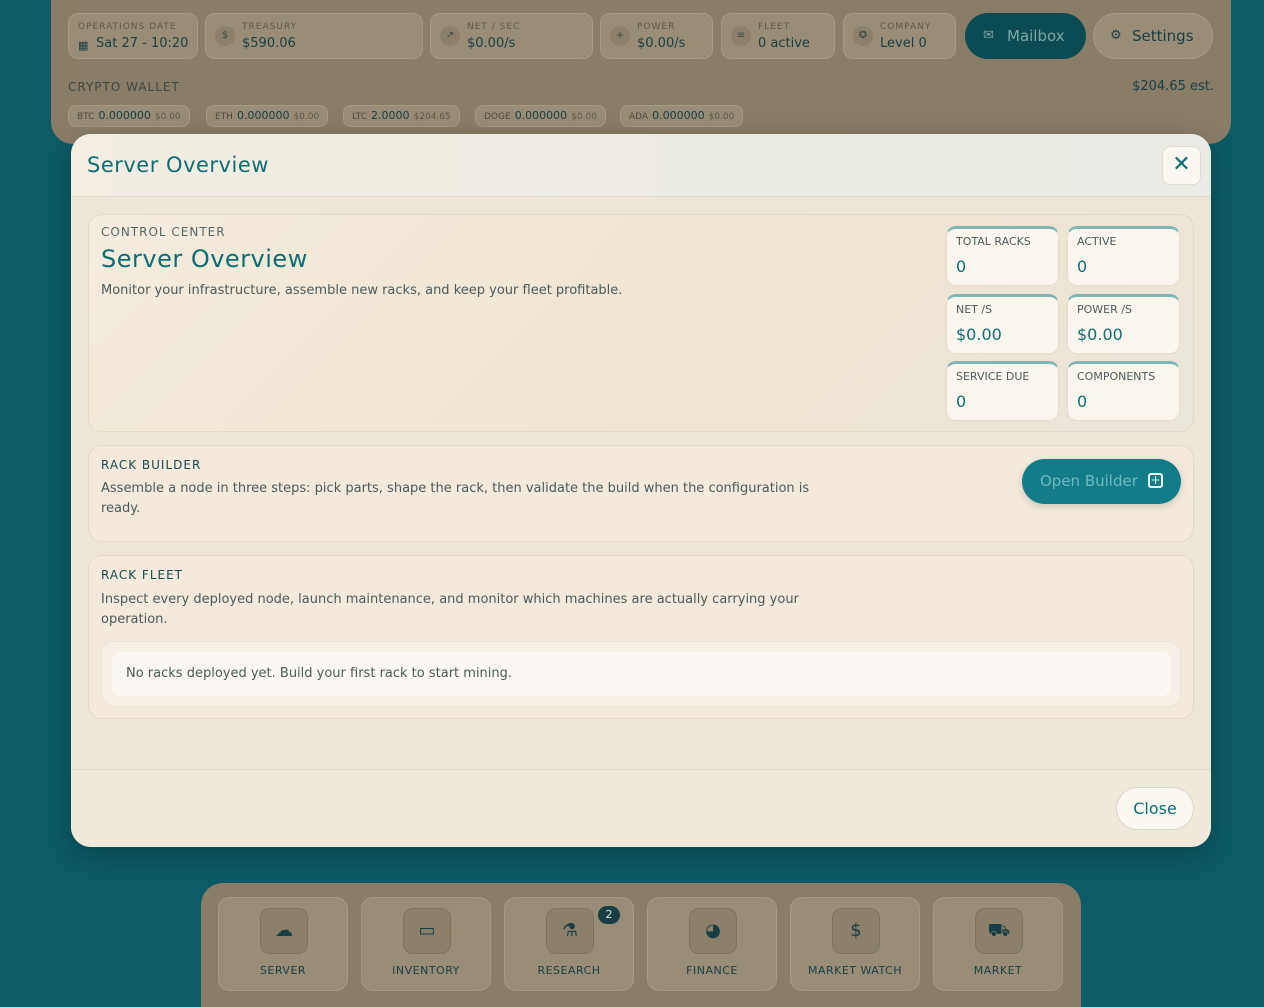  Describe the element at coordinates (620, 36) in the screenshot. I see `power-icon: +` at that location.